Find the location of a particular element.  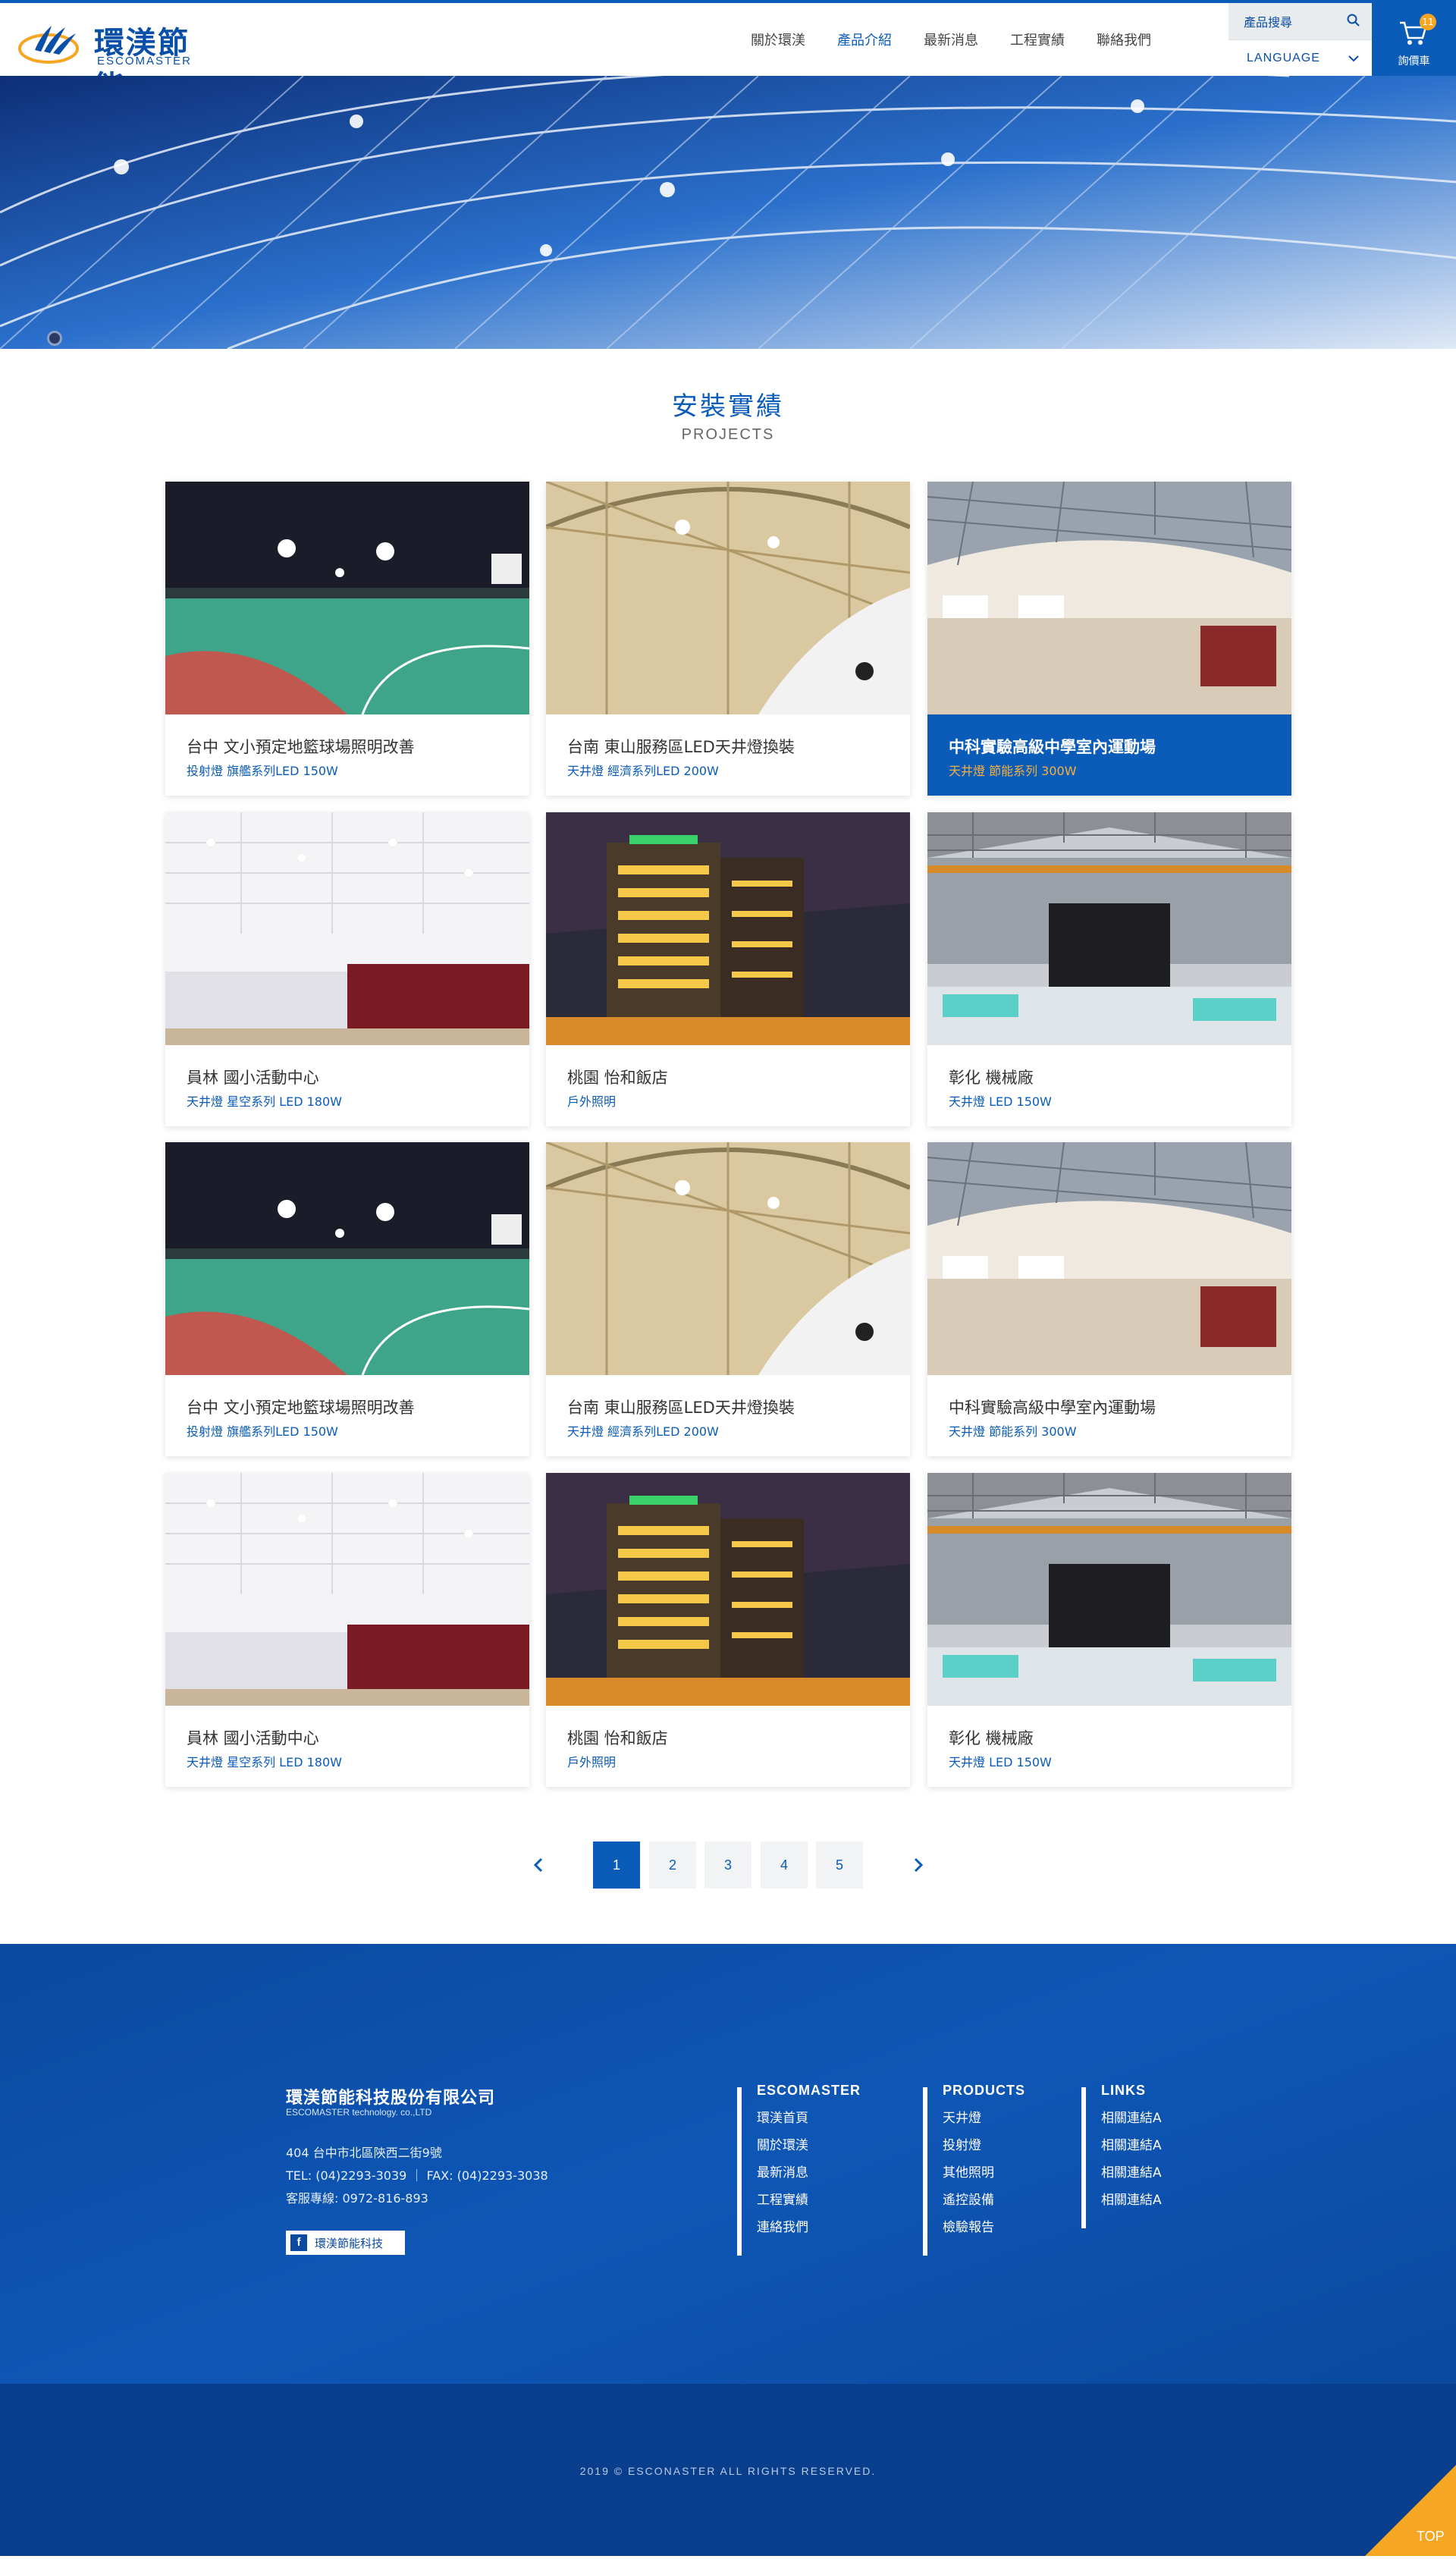

page-4: 4 is located at coordinates (784, 1865).